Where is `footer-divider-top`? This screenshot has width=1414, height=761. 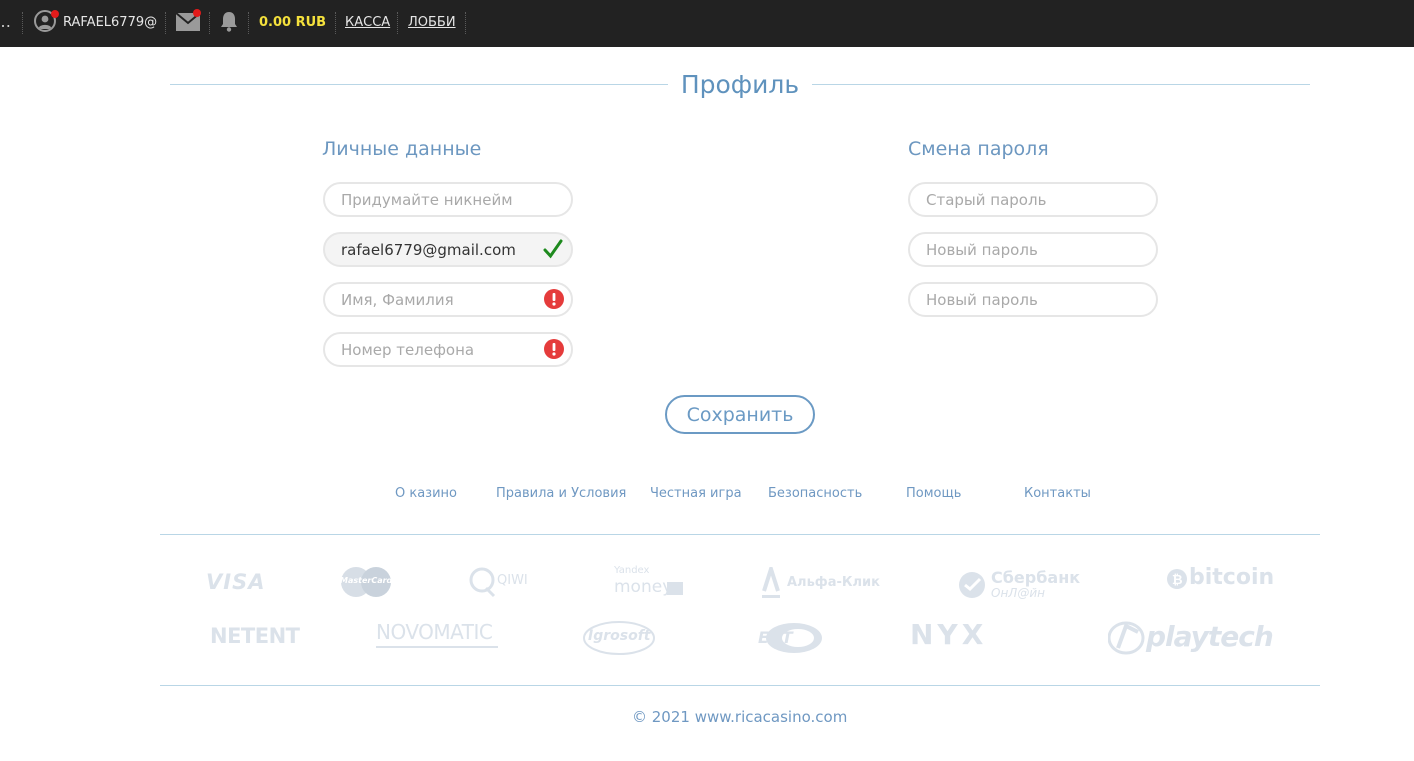 footer-divider-top is located at coordinates (740, 534).